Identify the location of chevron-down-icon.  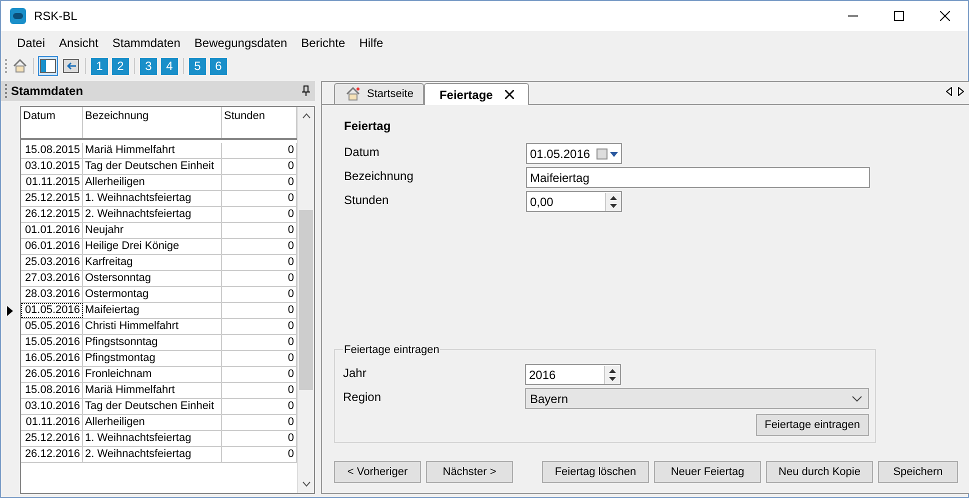
(857, 399).